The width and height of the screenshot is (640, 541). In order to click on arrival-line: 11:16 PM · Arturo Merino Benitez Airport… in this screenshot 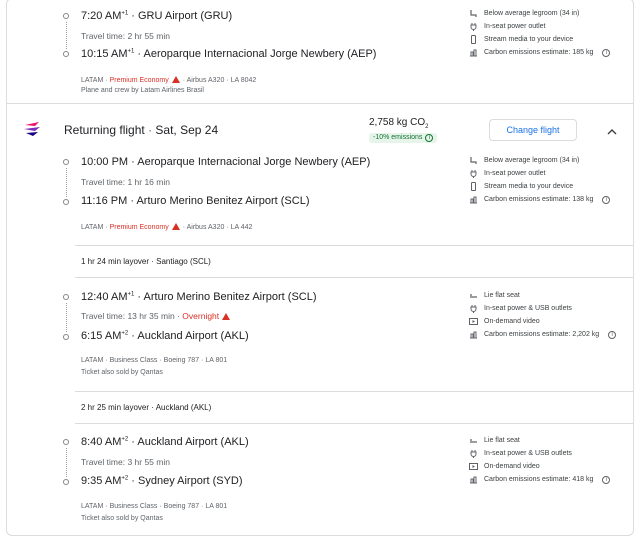, I will do `click(195, 201)`.